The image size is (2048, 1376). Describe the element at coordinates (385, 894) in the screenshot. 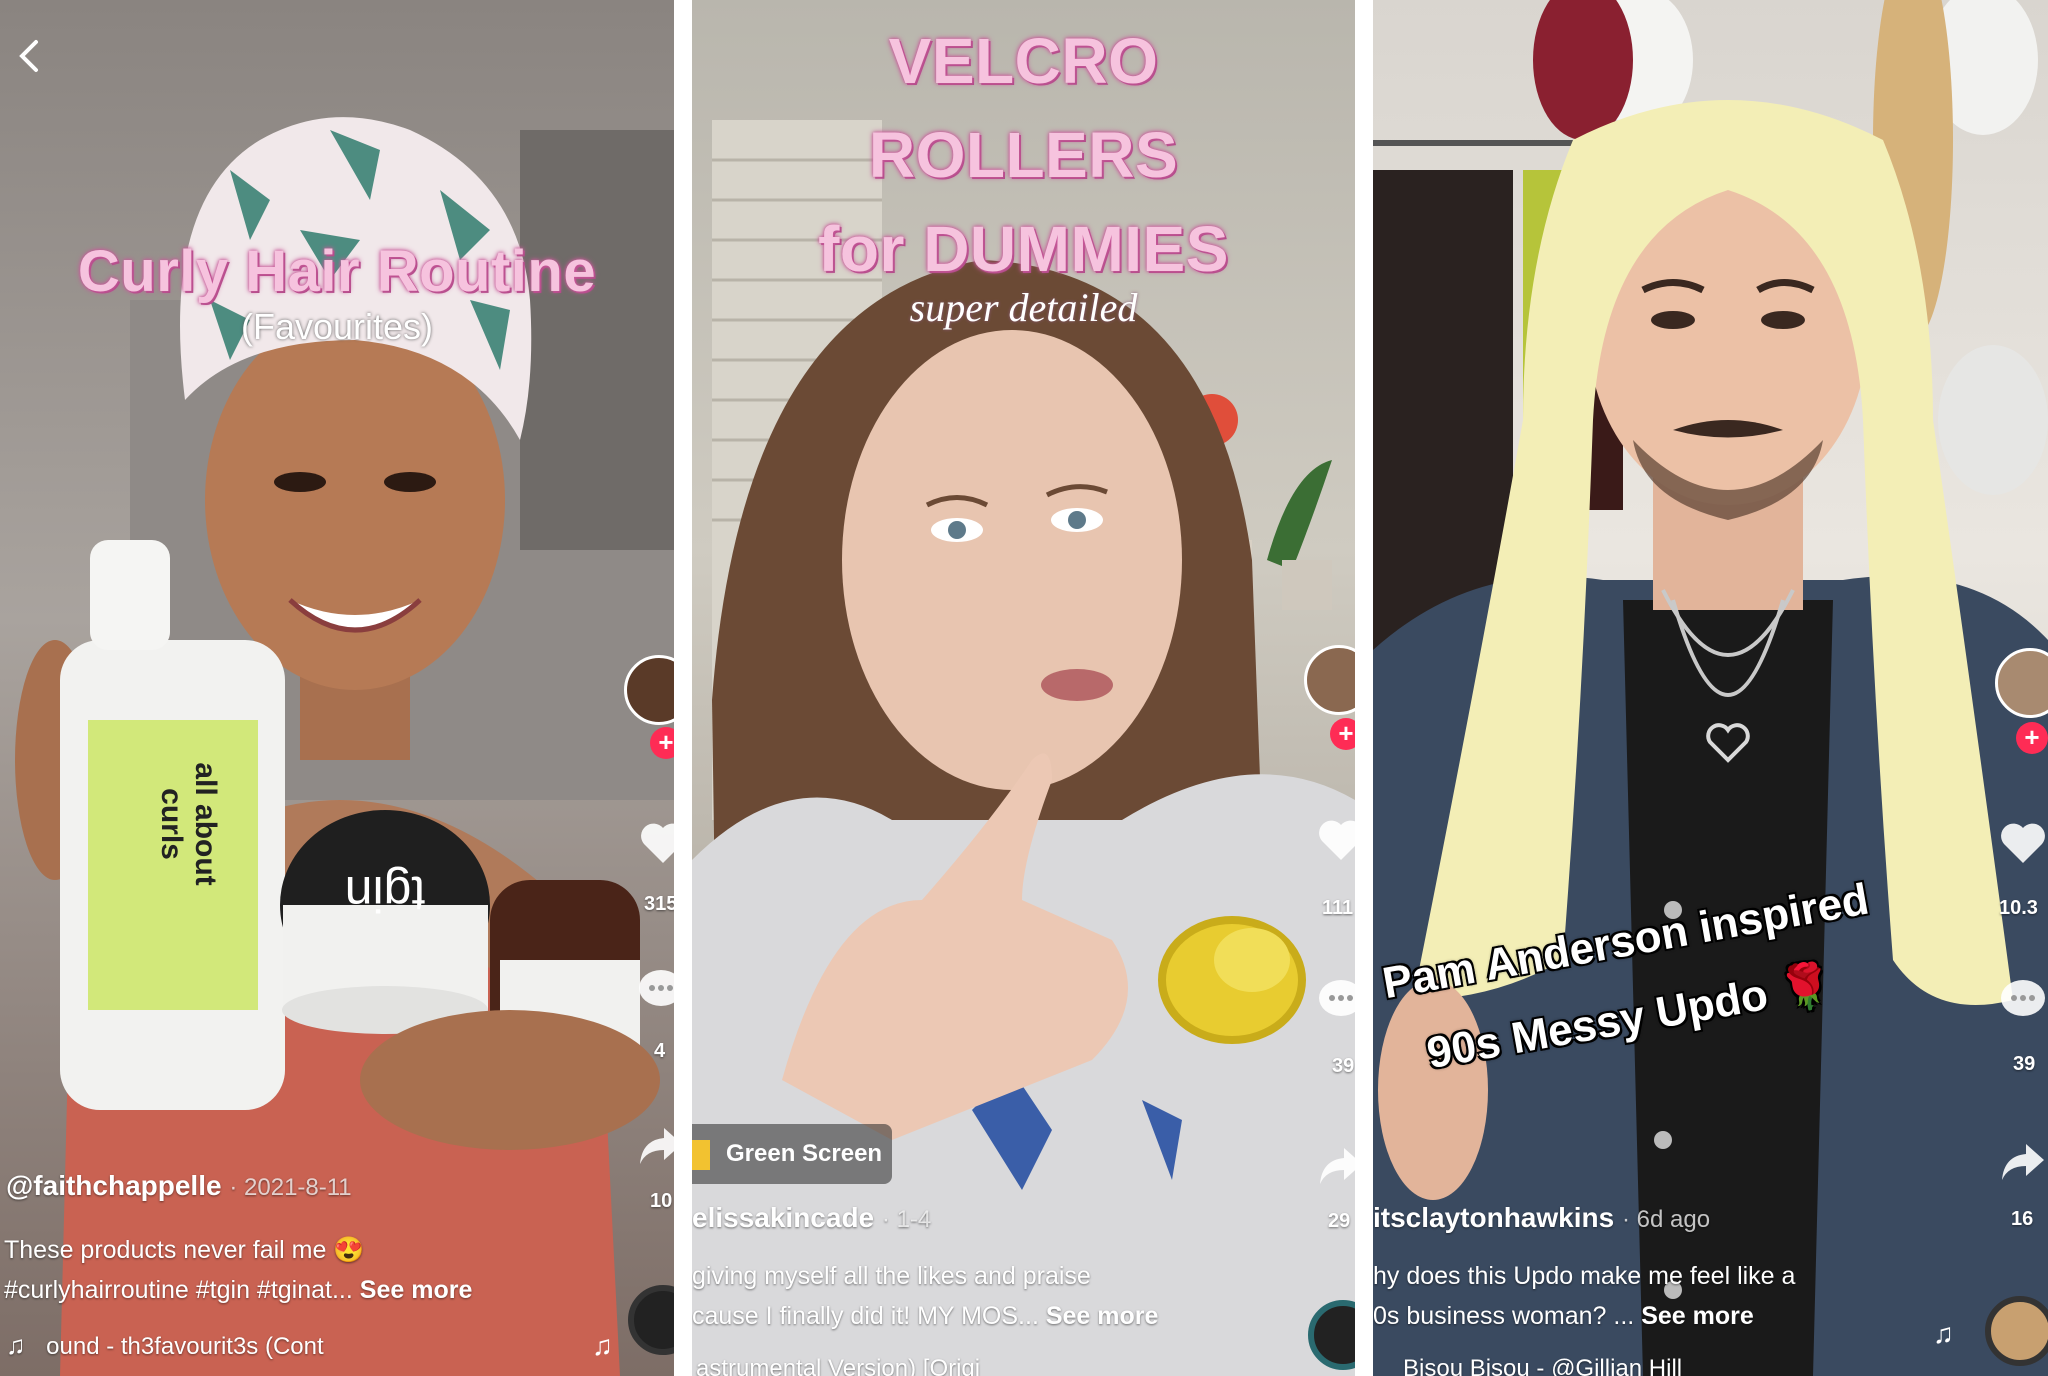

I see `product-label-jar: tgin` at that location.